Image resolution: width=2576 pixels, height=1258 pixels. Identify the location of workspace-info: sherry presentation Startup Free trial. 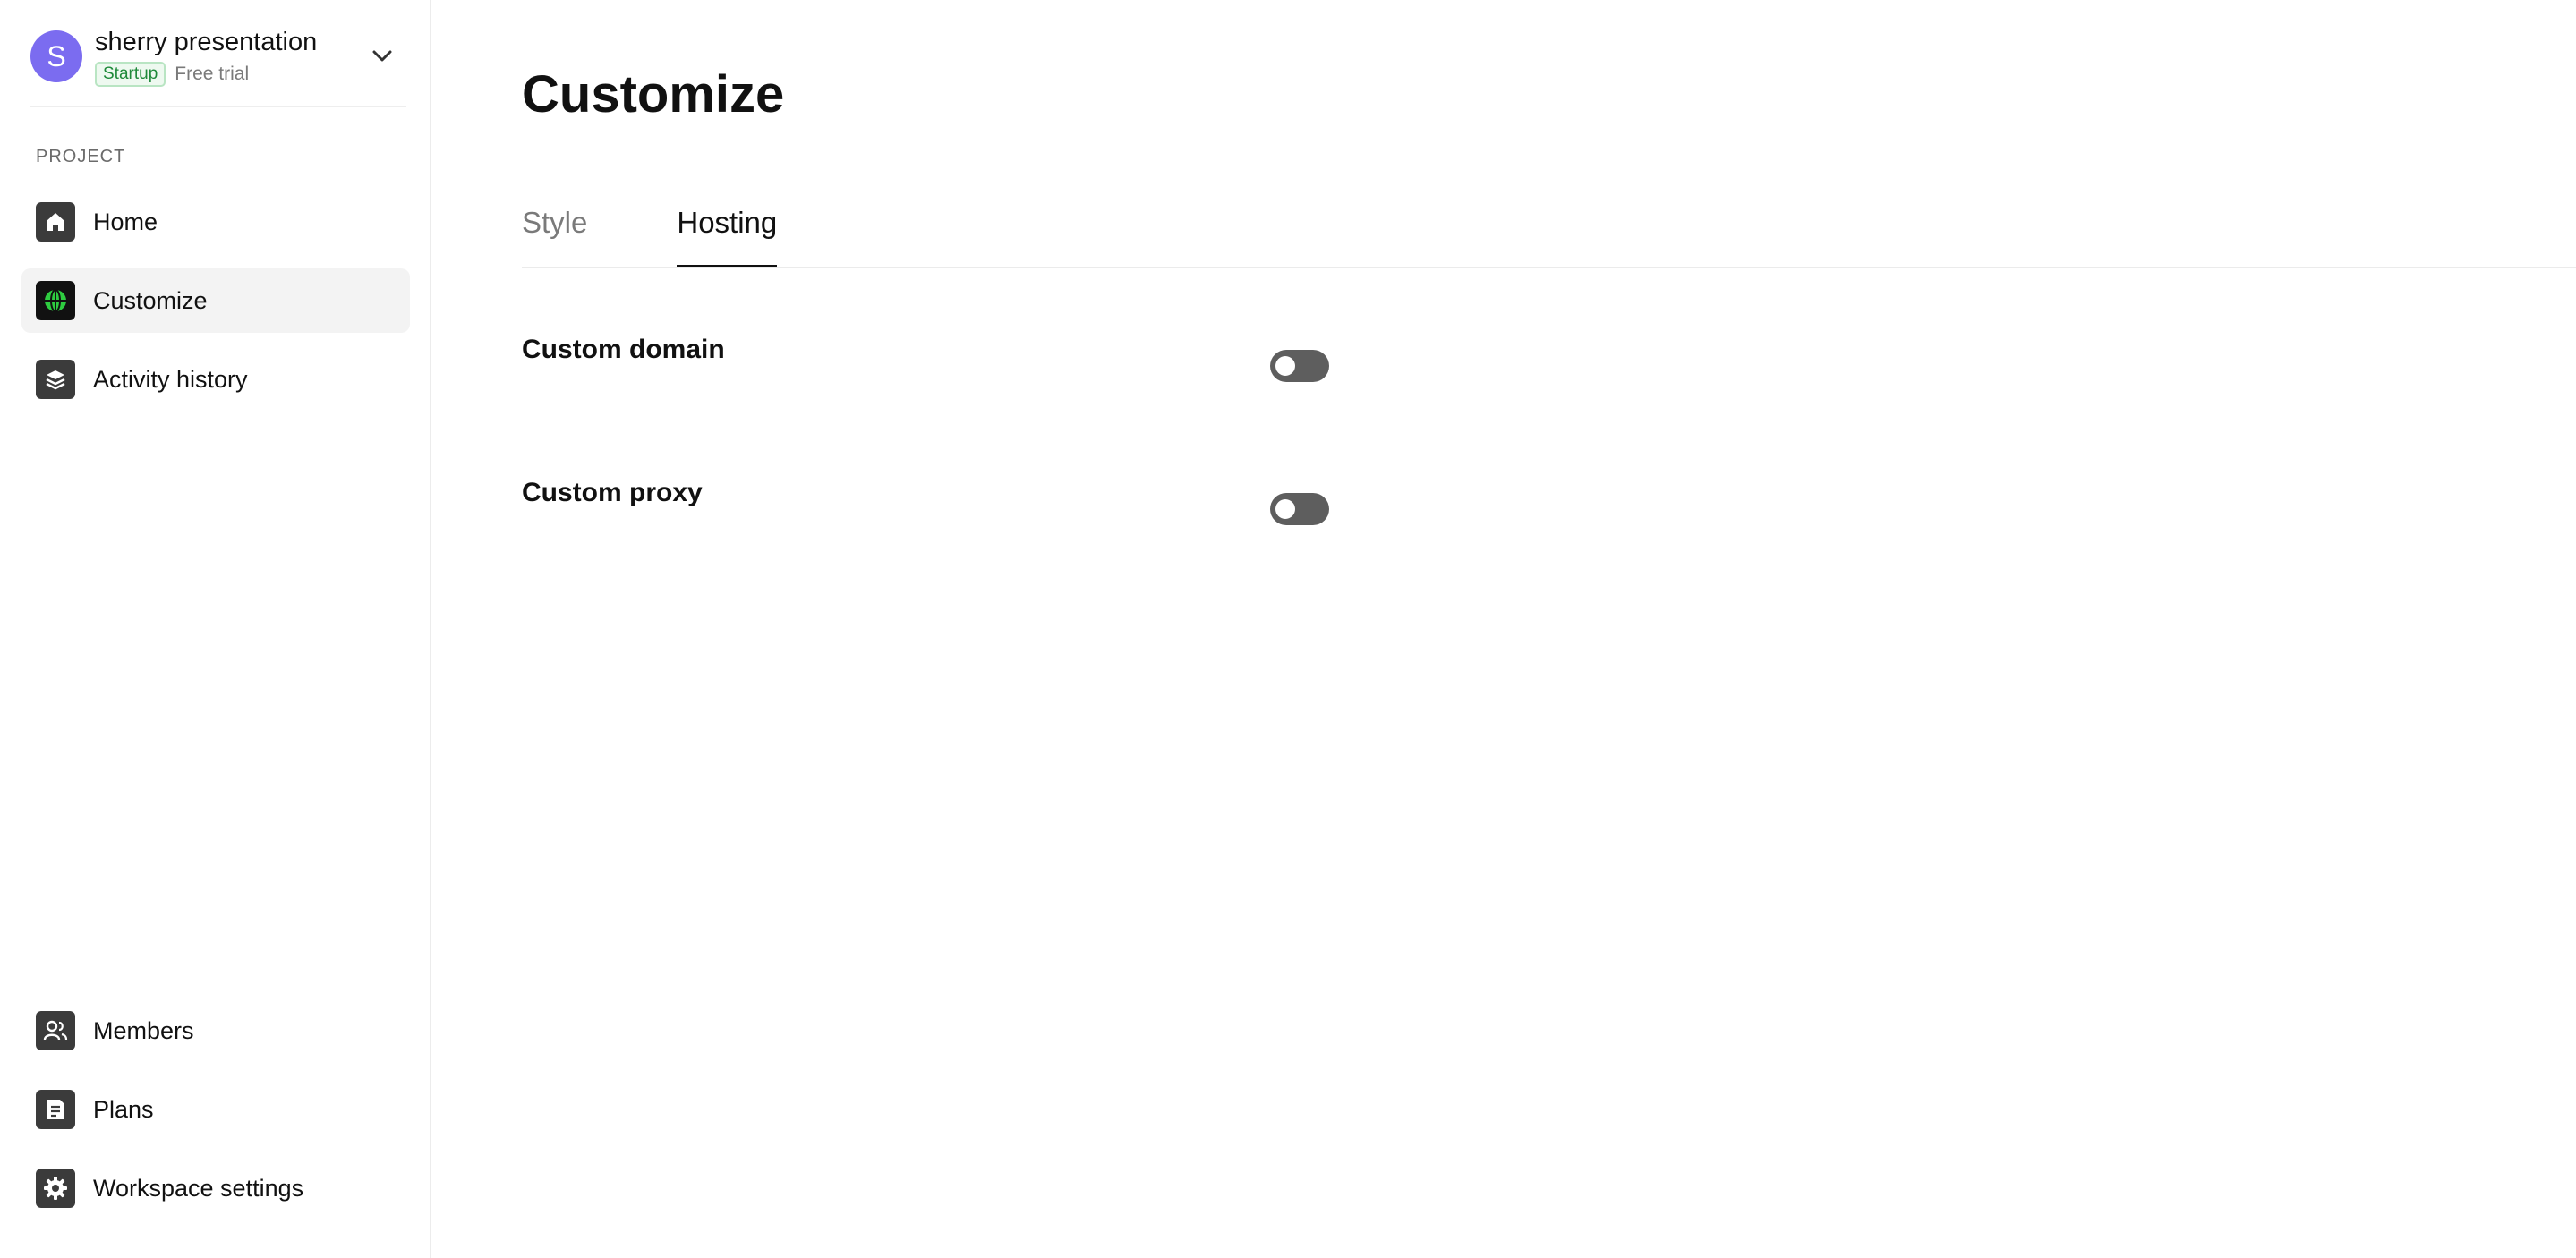
(206, 56).